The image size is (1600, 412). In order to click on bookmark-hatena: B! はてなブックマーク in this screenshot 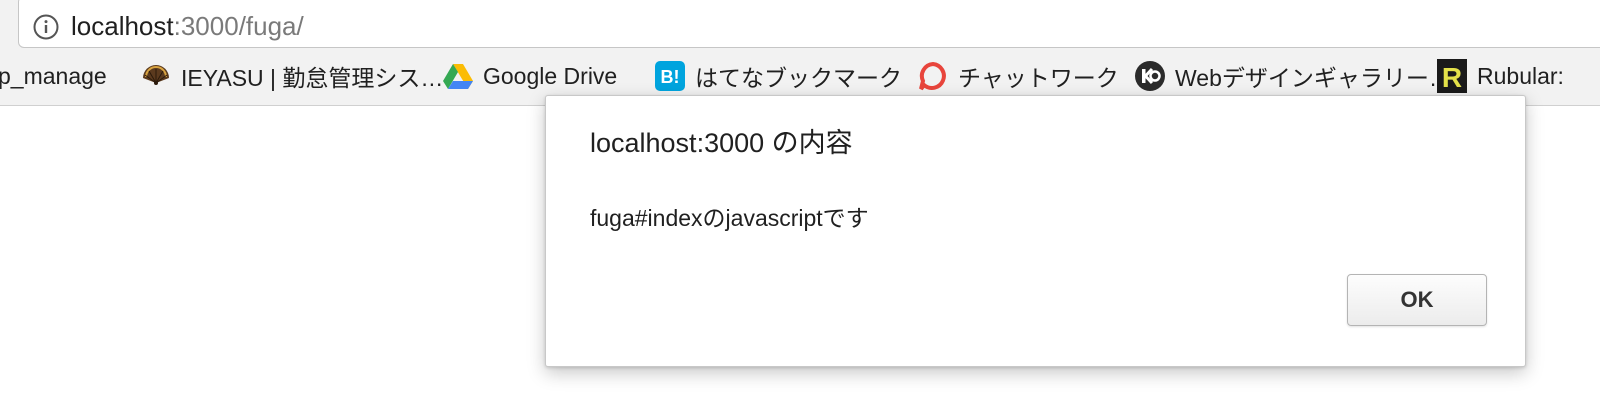, I will do `click(778, 76)`.